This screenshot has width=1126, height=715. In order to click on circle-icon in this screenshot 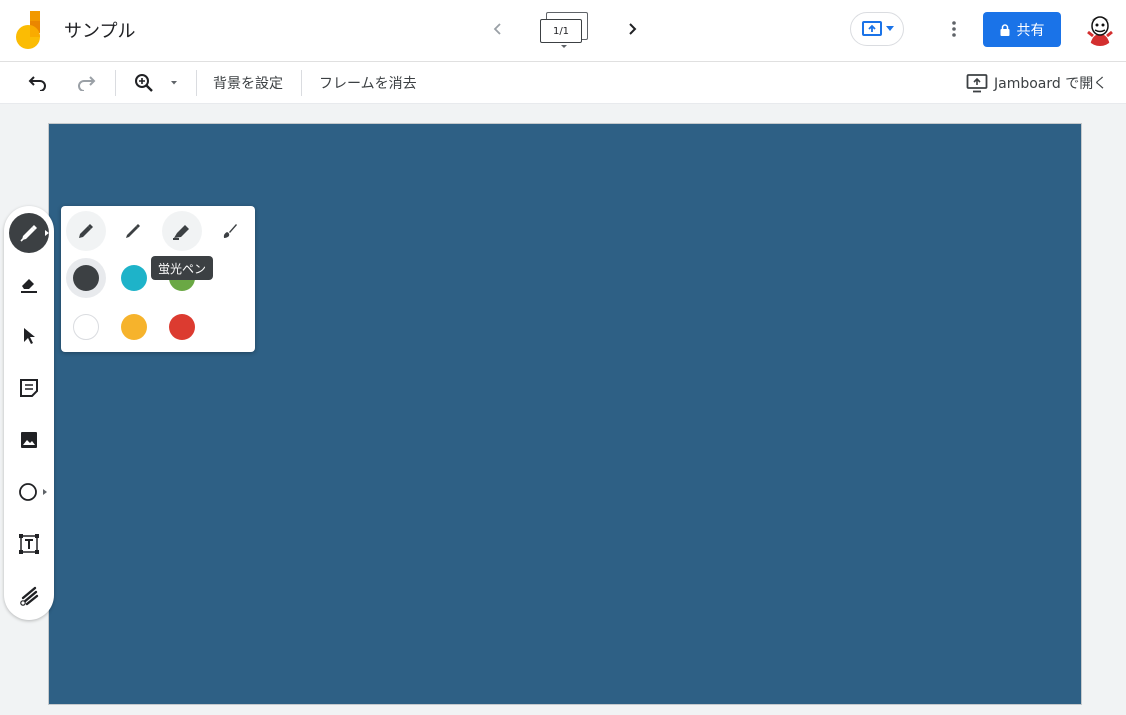, I will do `click(28, 492)`.